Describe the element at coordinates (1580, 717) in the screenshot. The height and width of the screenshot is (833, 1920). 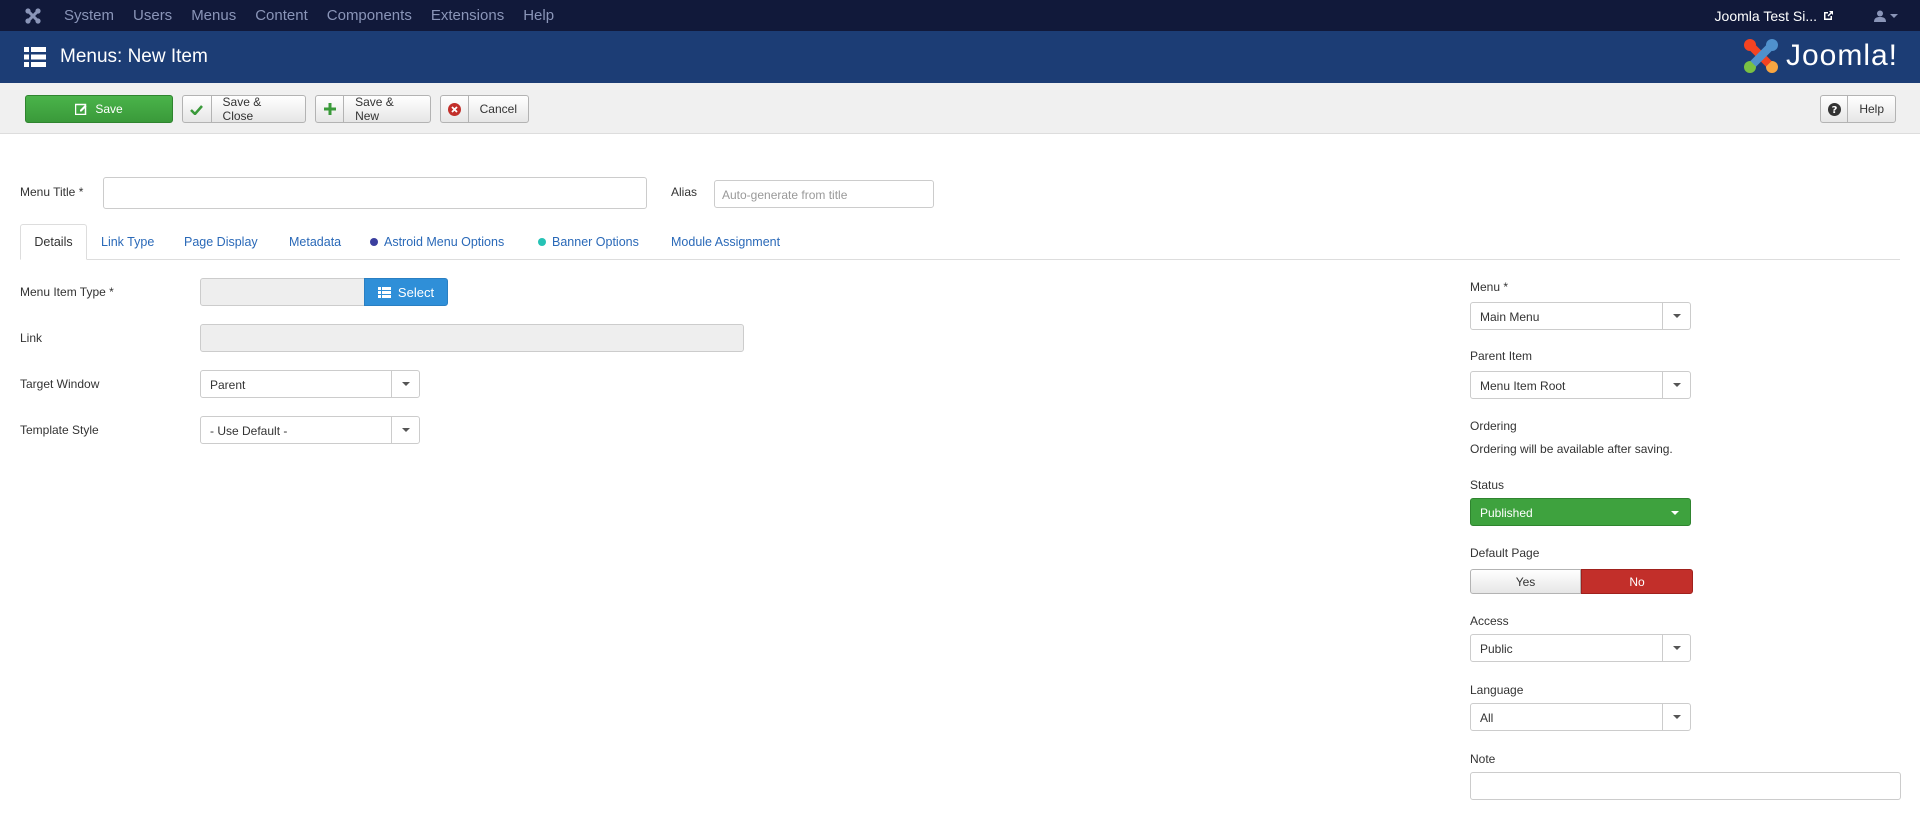
I see `language-select: All` at that location.